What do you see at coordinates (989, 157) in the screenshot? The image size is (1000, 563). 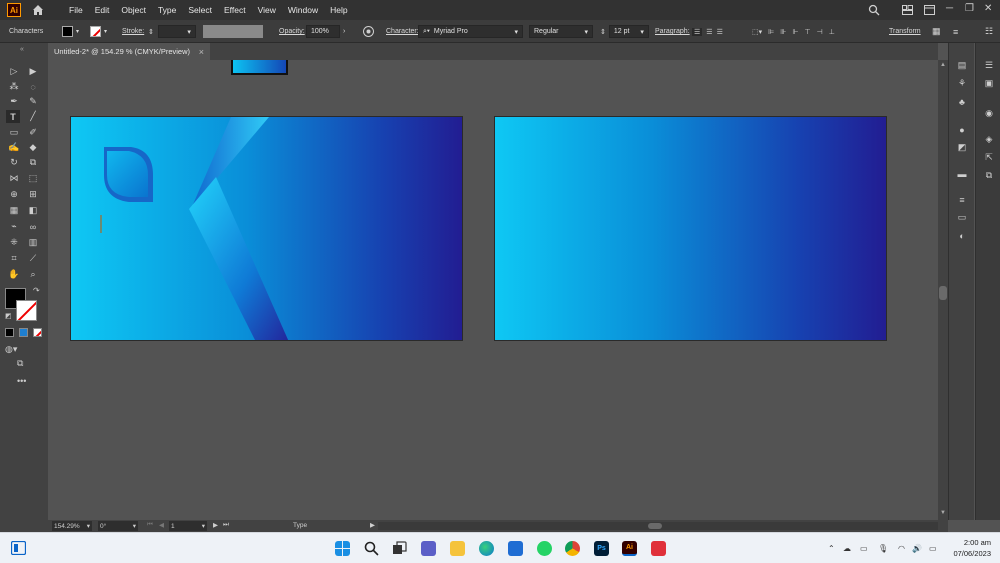 I see `export-icon: ⇱` at bounding box center [989, 157].